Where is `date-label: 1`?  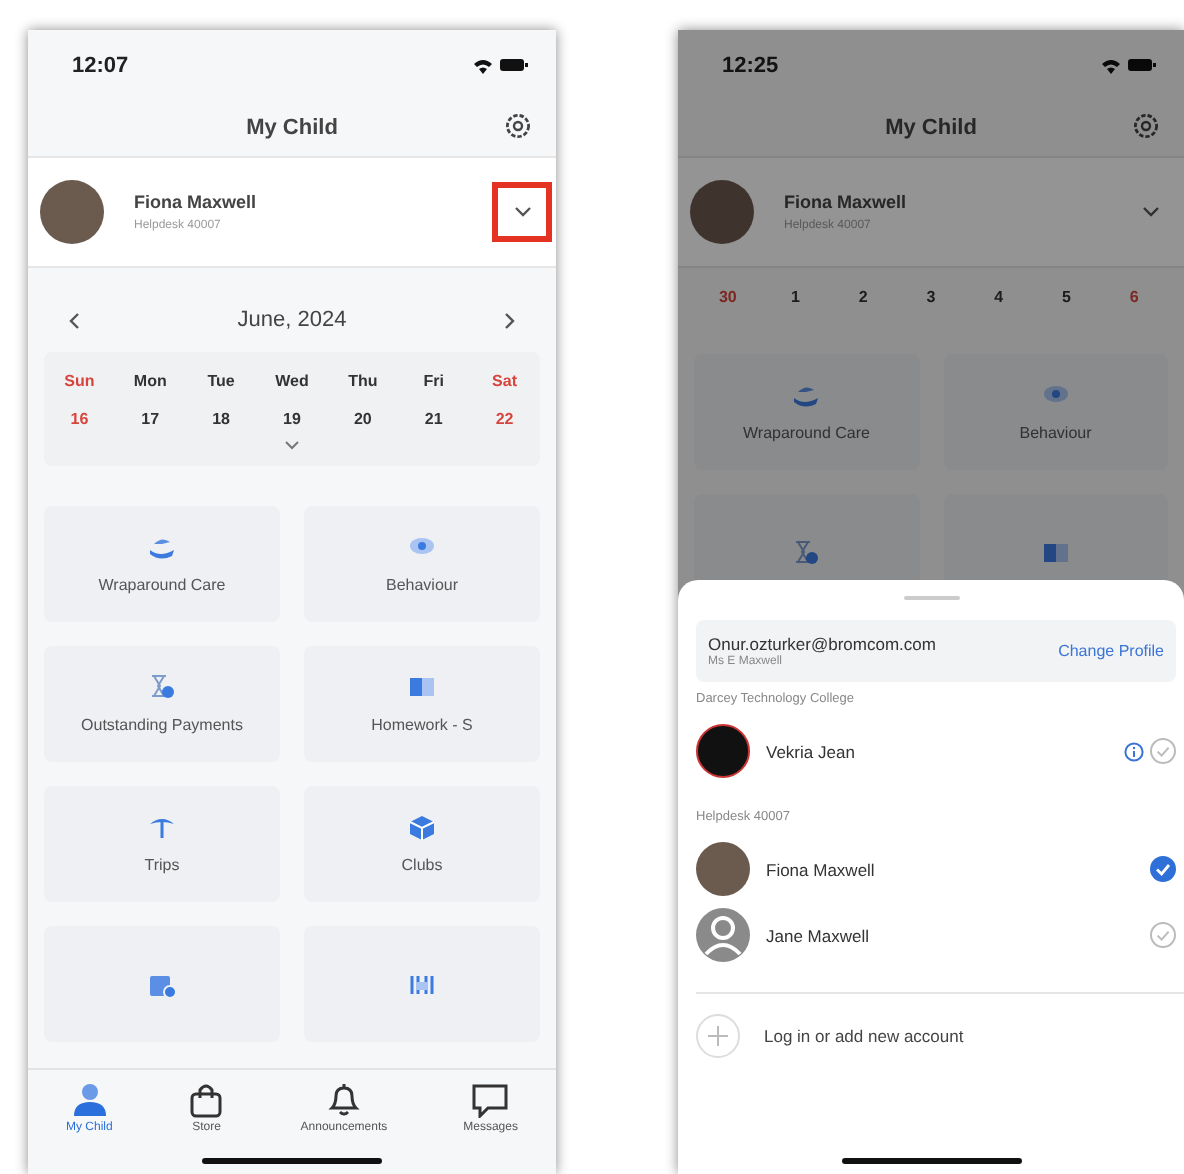
date-label: 1 is located at coordinates (795, 297).